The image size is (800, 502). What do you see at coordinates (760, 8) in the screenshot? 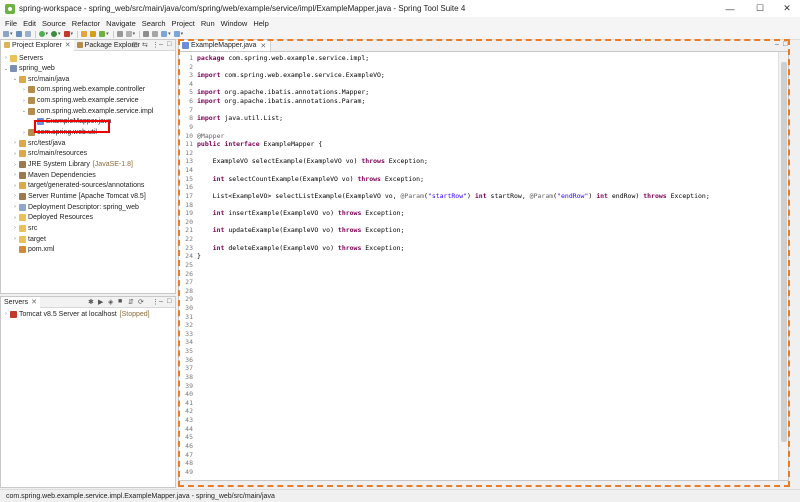
I see `maximize-button: ☐` at bounding box center [760, 8].